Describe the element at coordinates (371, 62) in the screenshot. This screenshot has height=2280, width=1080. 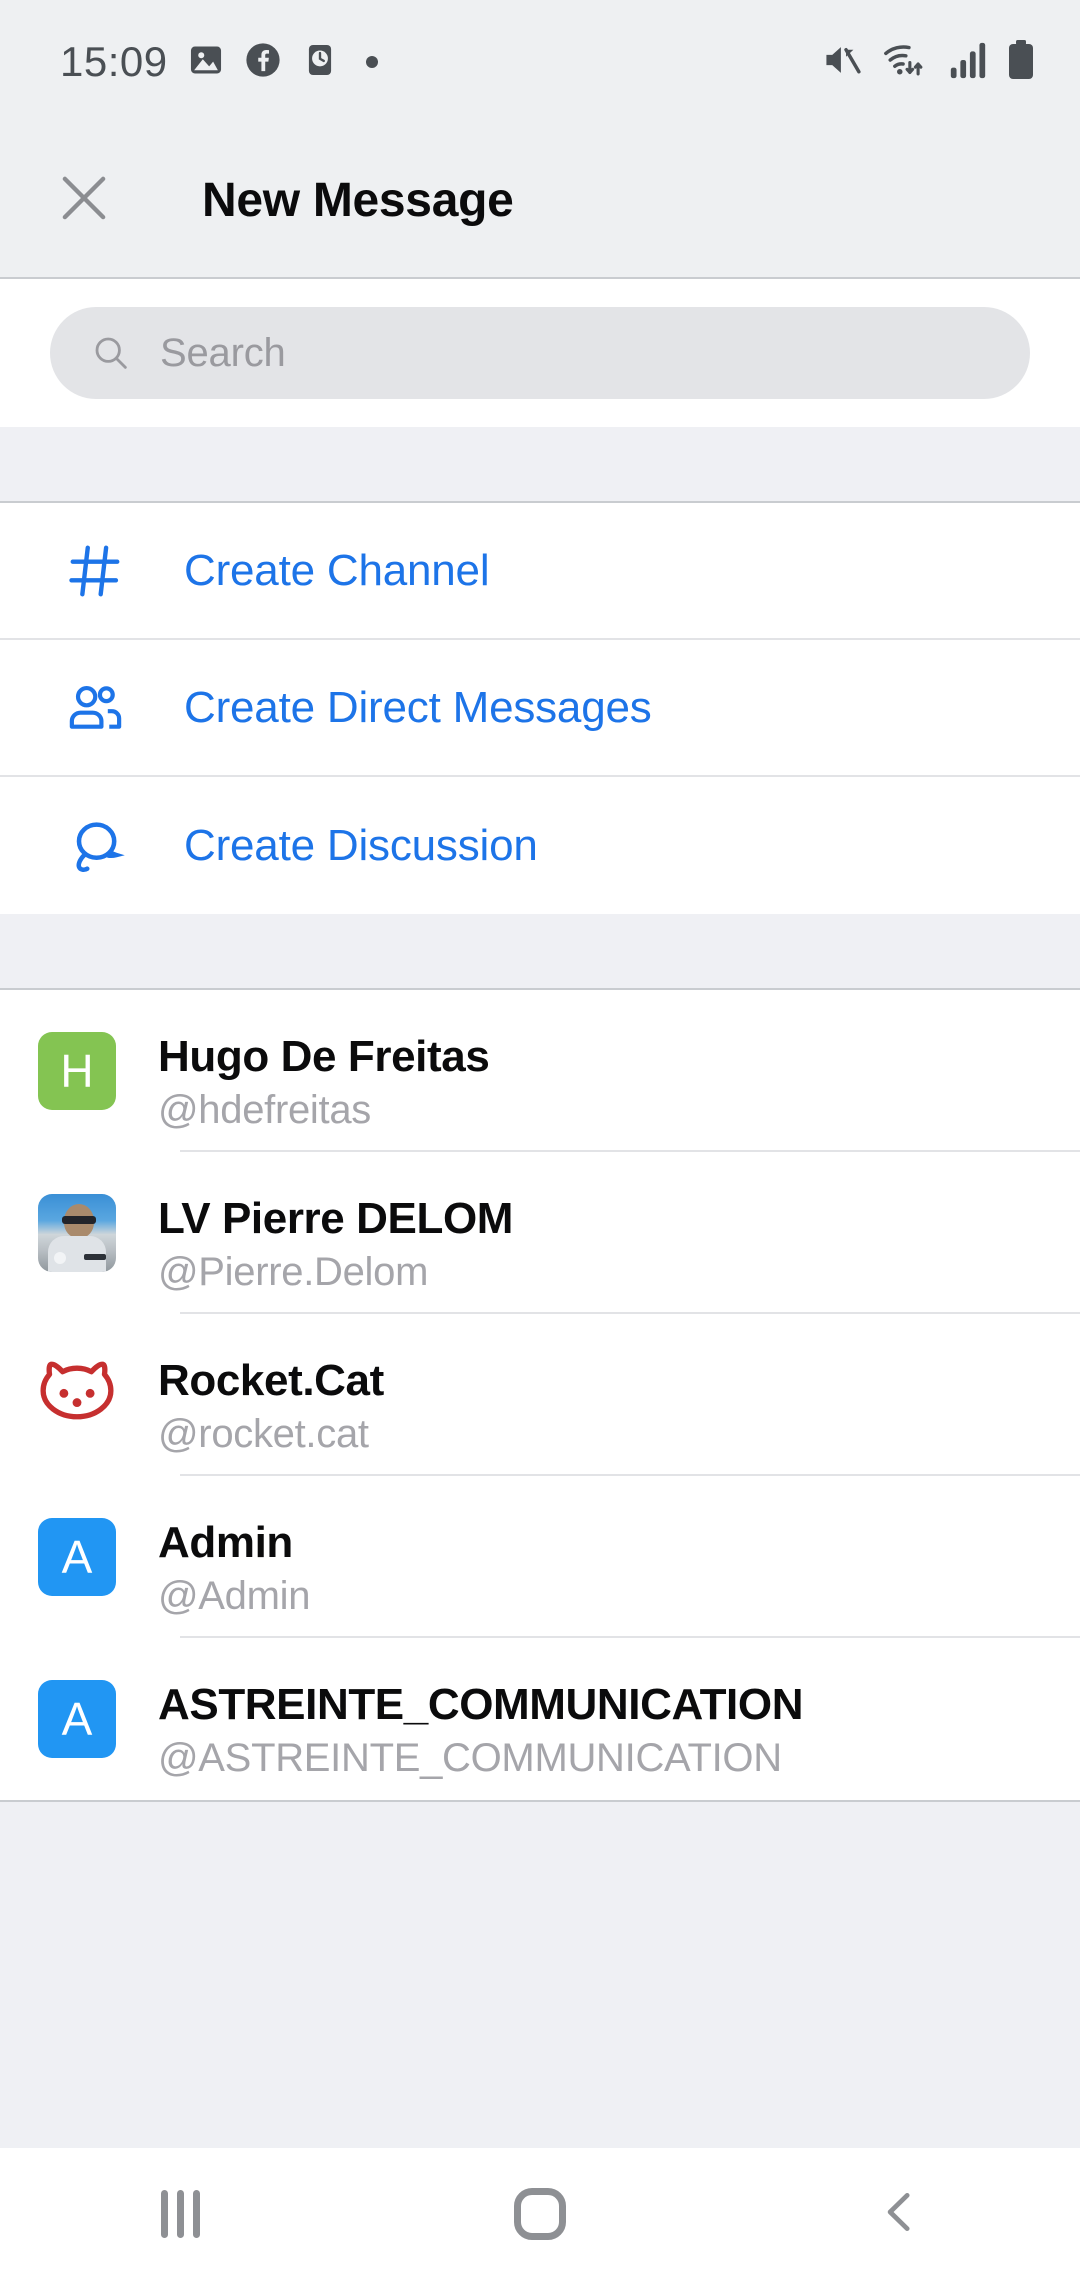
I see `notification-dot` at that location.